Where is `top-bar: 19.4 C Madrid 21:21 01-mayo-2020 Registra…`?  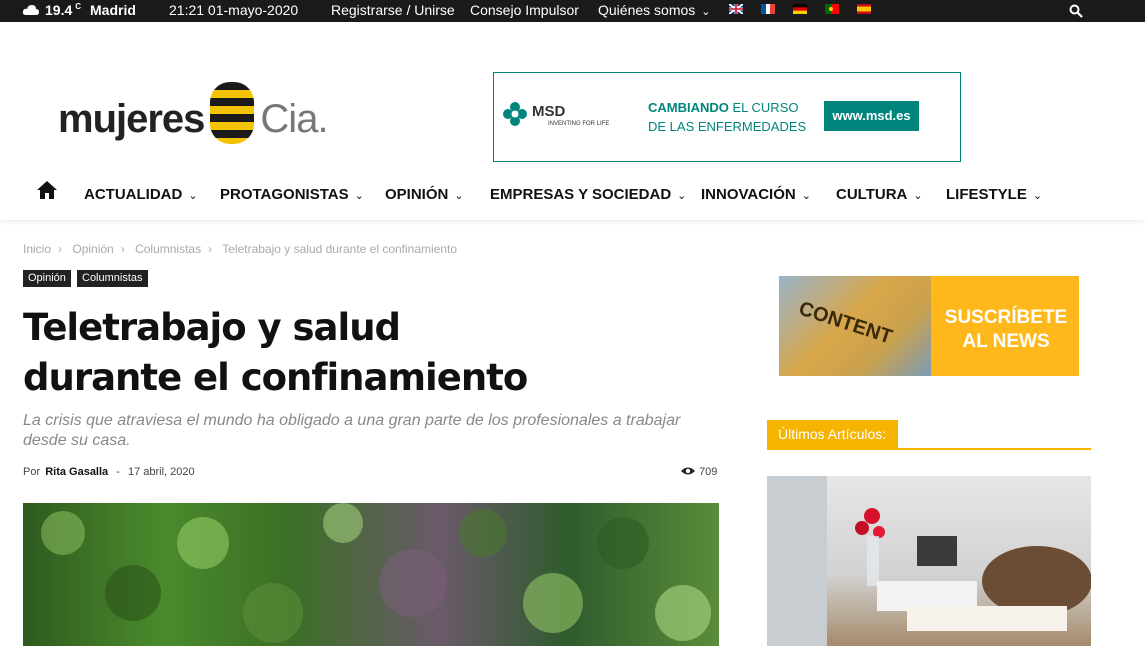
top-bar: 19.4 C Madrid 21:21 01-mayo-2020 Registra… is located at coordinates (572, 11).